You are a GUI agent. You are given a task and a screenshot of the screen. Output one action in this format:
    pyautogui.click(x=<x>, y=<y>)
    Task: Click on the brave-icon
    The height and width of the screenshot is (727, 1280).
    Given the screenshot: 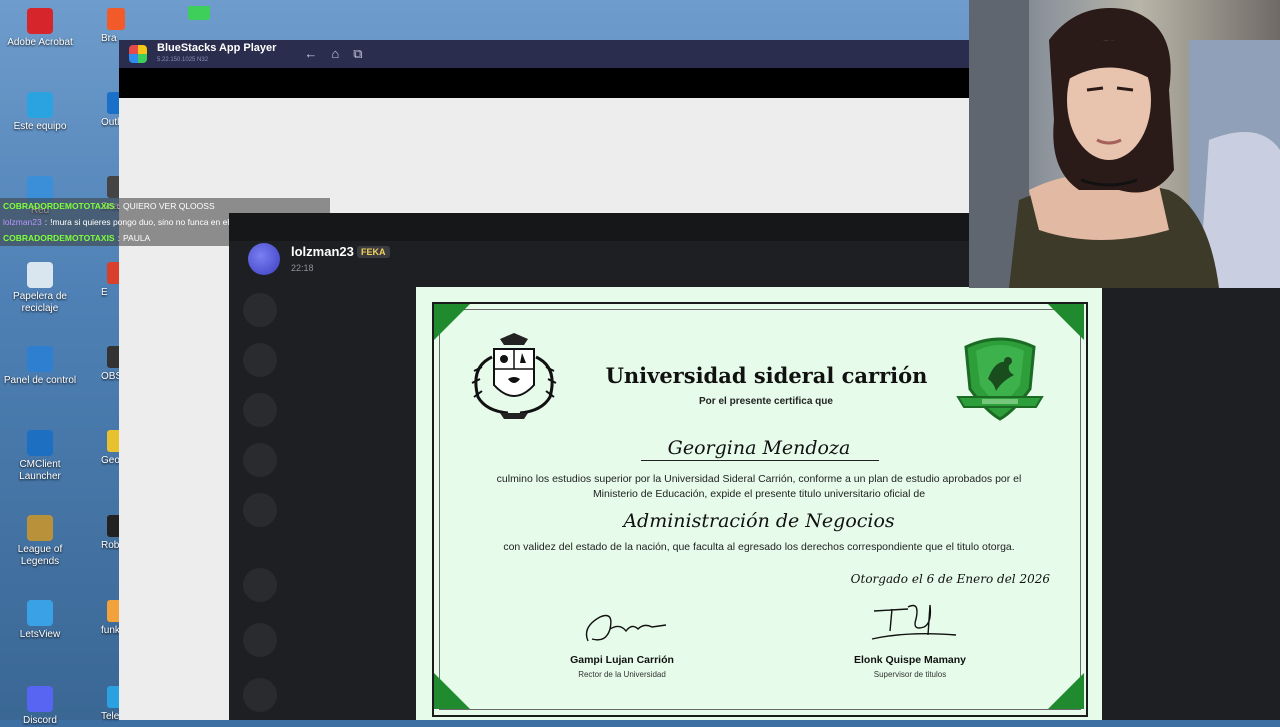 What is the action you would take?
    pyautogui.click(x=116, y=19)
    